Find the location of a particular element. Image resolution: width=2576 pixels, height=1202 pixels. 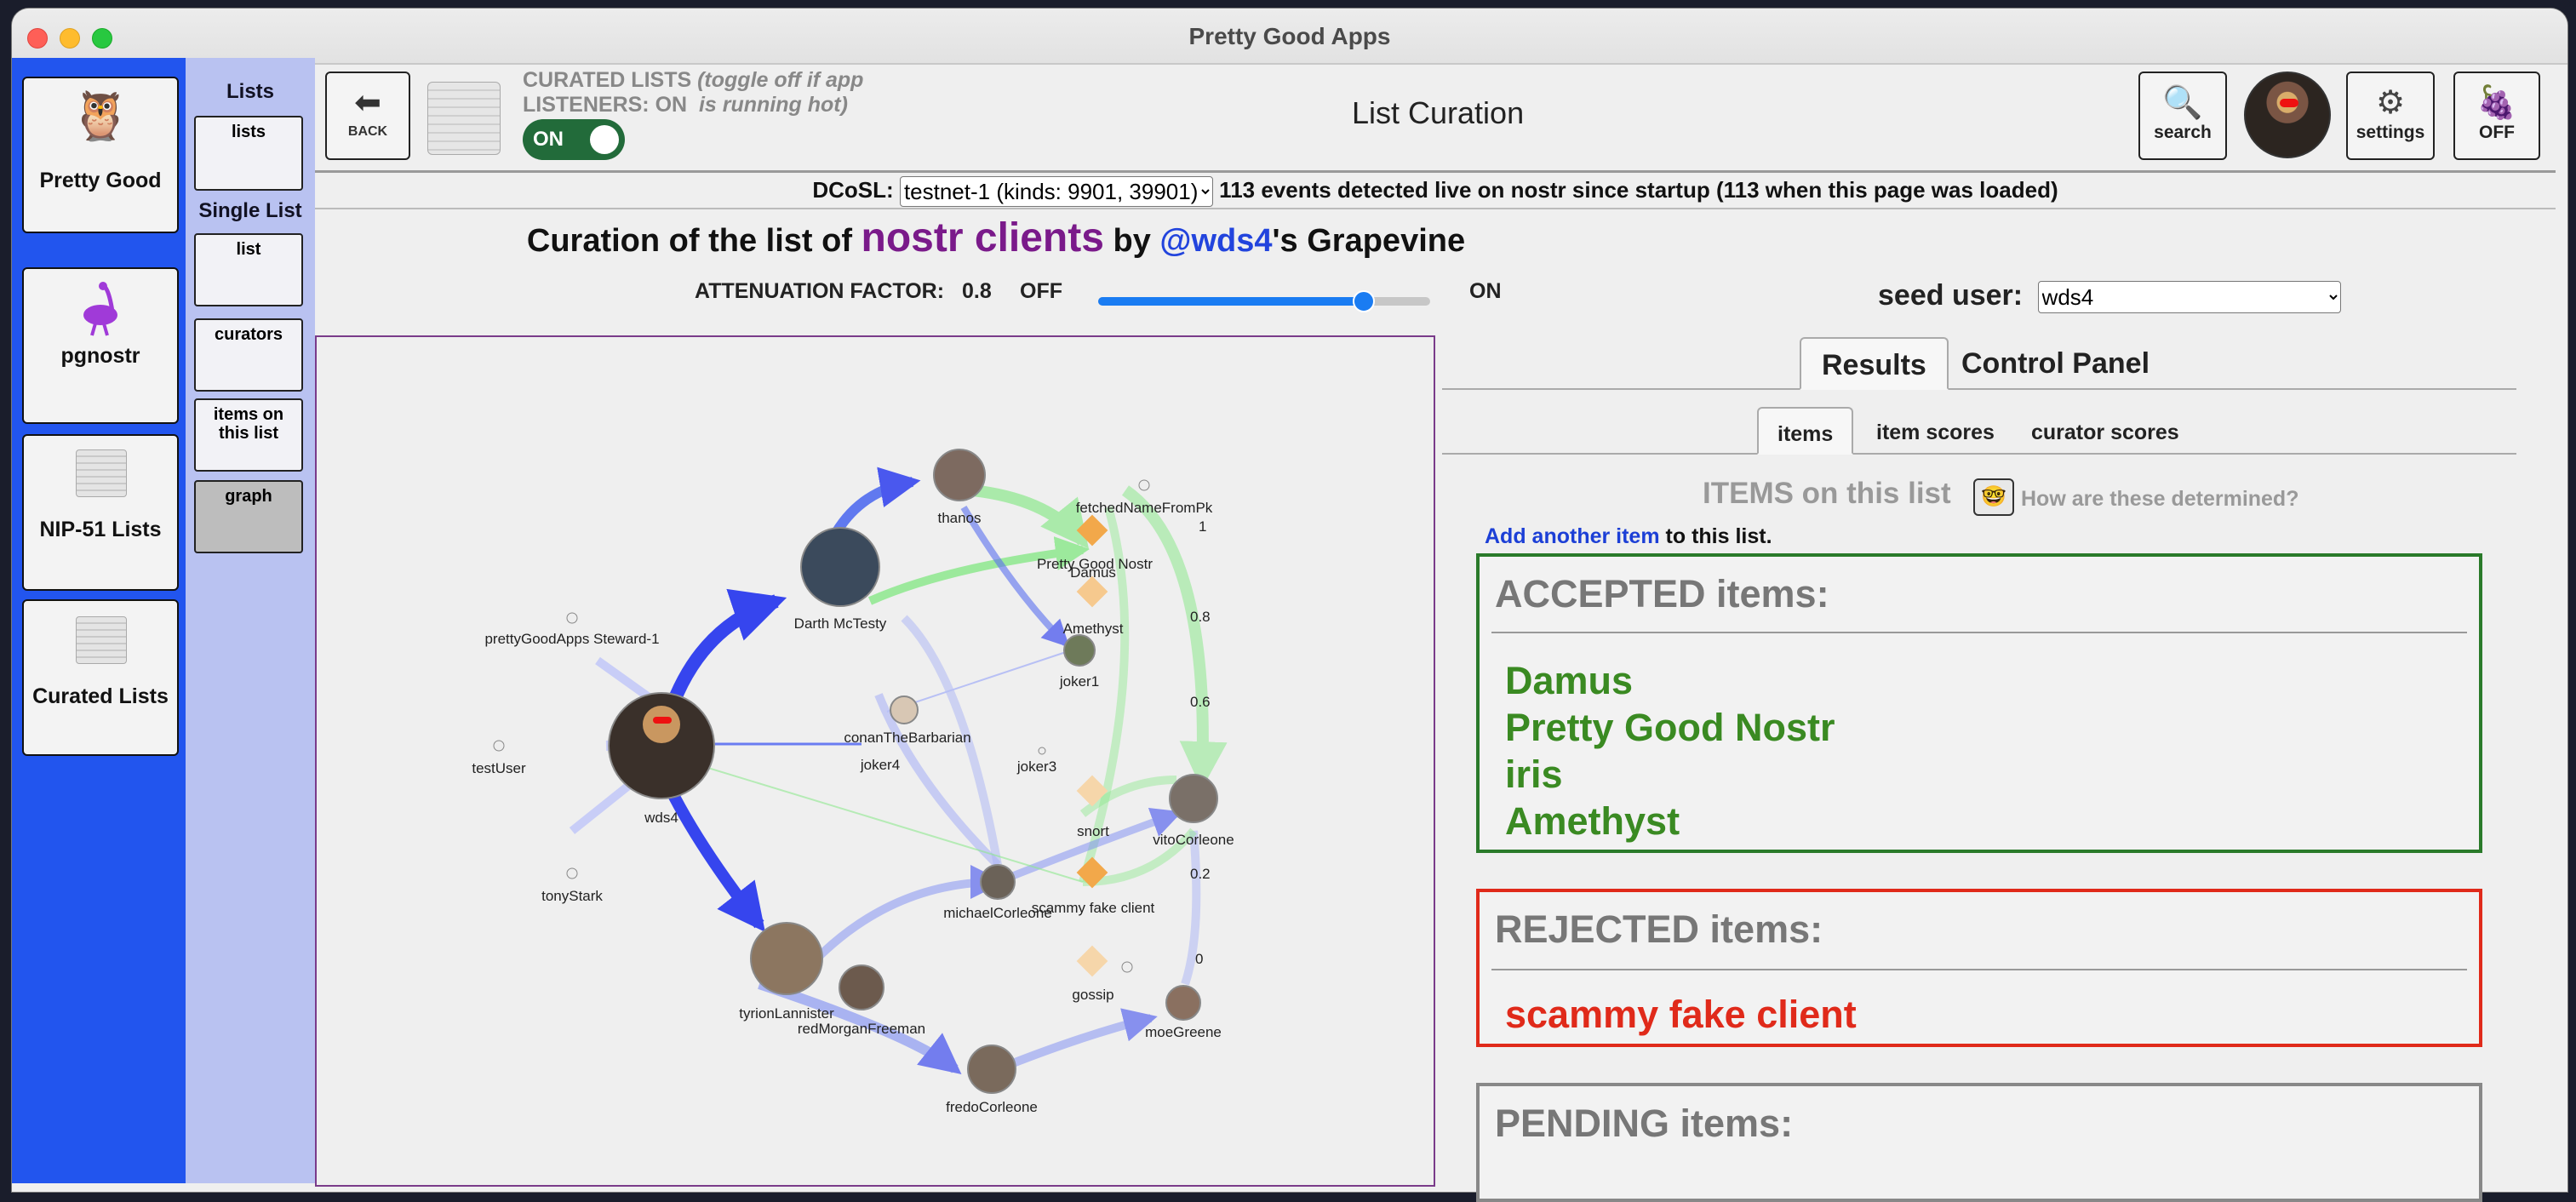

accepted-item: Amethyst is located at coordinates (1592, 821).